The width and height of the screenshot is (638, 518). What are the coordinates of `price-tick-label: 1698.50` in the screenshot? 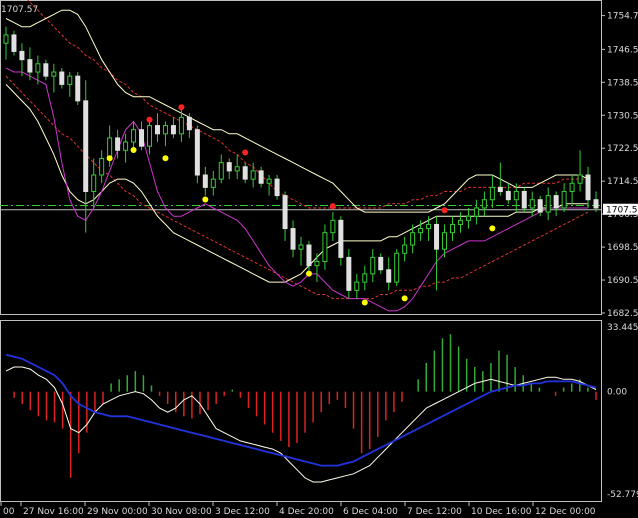 It's located at (622, 248).